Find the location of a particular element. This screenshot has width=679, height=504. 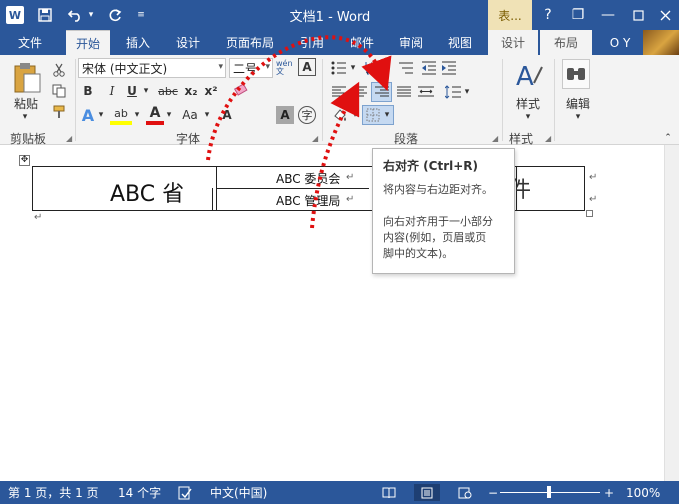

strikethrough-button: abc is located at coordinates (168, 91).